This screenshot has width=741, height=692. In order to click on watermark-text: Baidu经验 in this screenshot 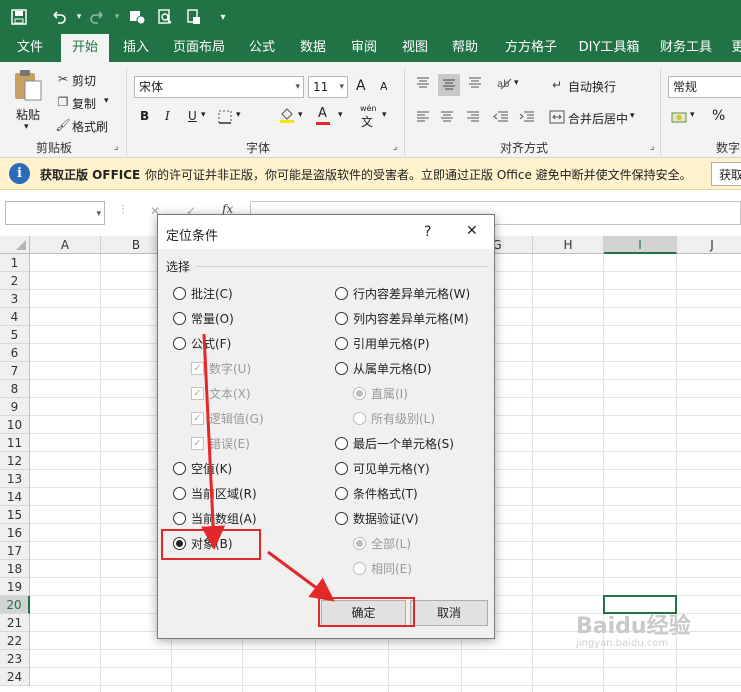, I will do `click(633, 626)`.